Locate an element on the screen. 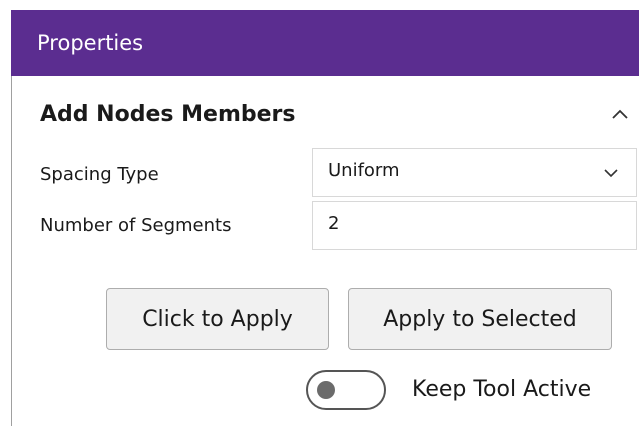 Image resolution: width=639 pixels, height=426 pixels. toggle-knob is located at coordinates (326, 390).